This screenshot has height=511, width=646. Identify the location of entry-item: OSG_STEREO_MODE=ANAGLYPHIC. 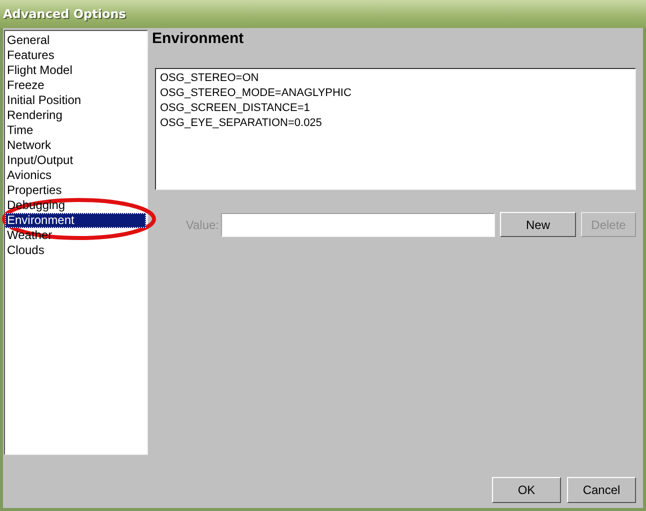
(395, 93).